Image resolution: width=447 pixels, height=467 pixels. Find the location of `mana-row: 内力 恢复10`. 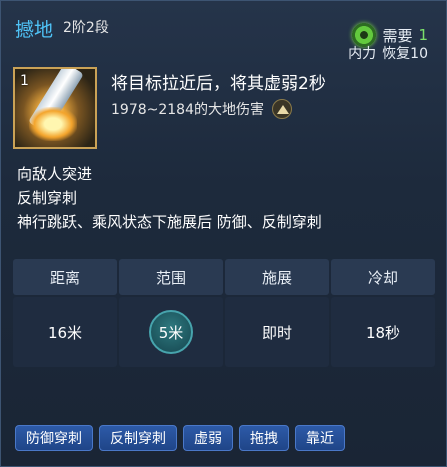

mana-row: 内力 恢复10 is located at coordinates (388, 53).